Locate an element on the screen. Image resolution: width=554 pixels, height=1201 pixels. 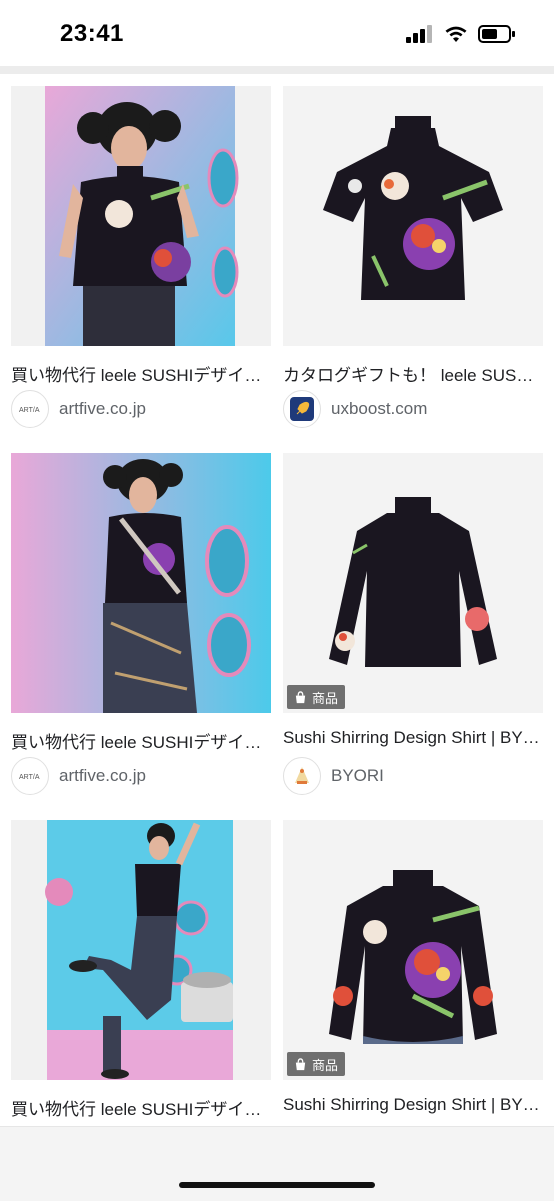
sushi-print-shirt-long-sleeve-image is located at coordinates (413, 583).